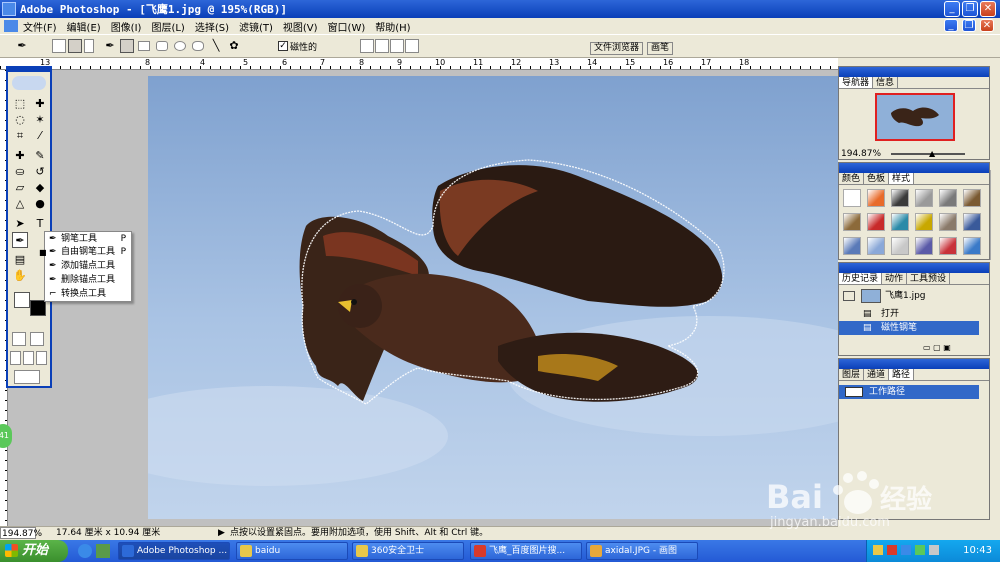 The width and height of the screenshot is (1000, 562). I want to click on desktop-quicklaunch-icon, so click(103, 551).